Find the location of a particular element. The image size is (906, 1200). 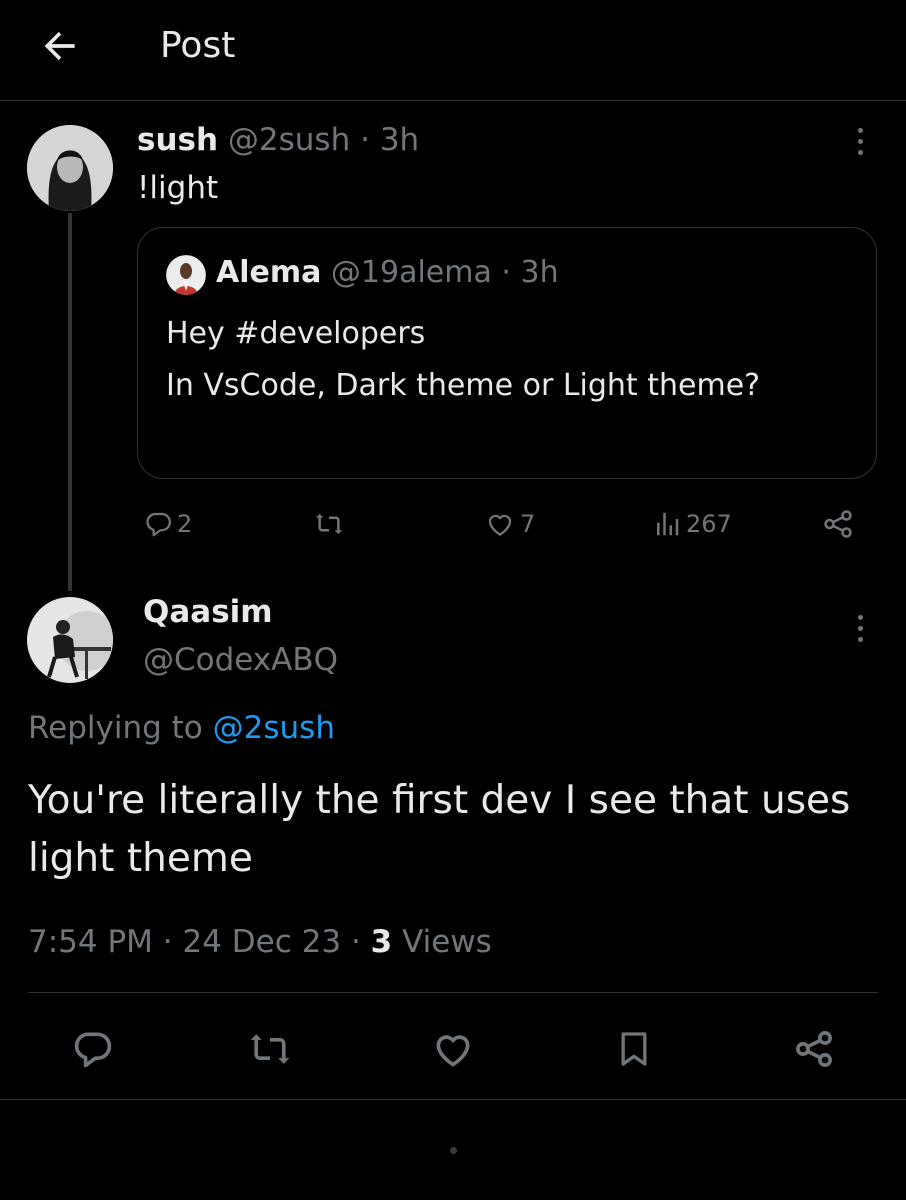

repost-button is located at coordinates (270, 1049).